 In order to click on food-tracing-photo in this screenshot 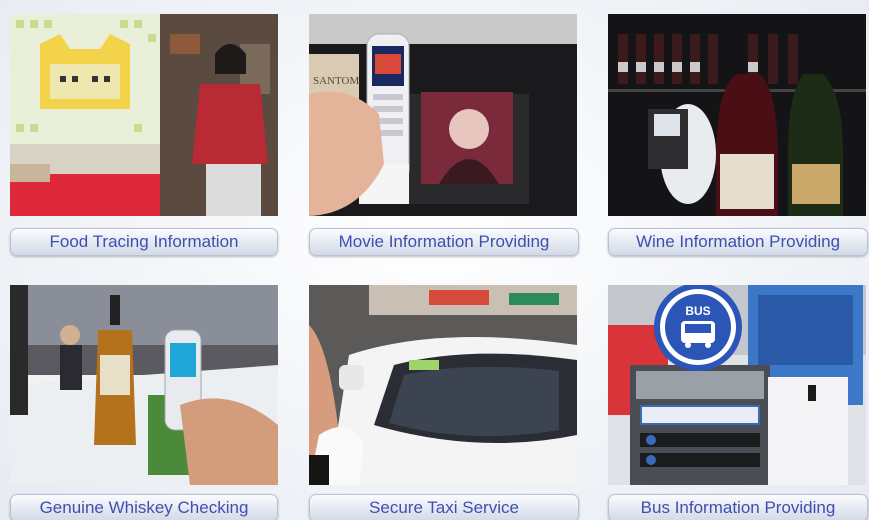, I will do `click(144, 115)`.